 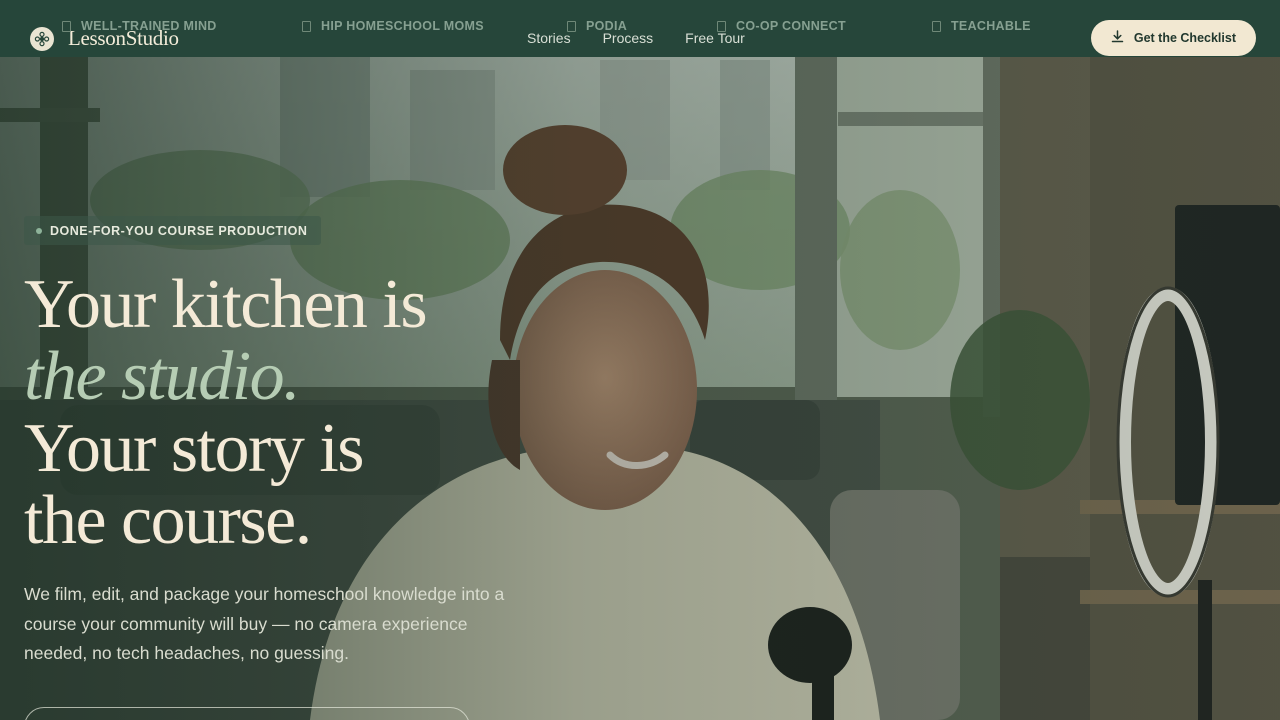 I want to click on partner-logo: TEACHABLE, so click(x=981, y=26).